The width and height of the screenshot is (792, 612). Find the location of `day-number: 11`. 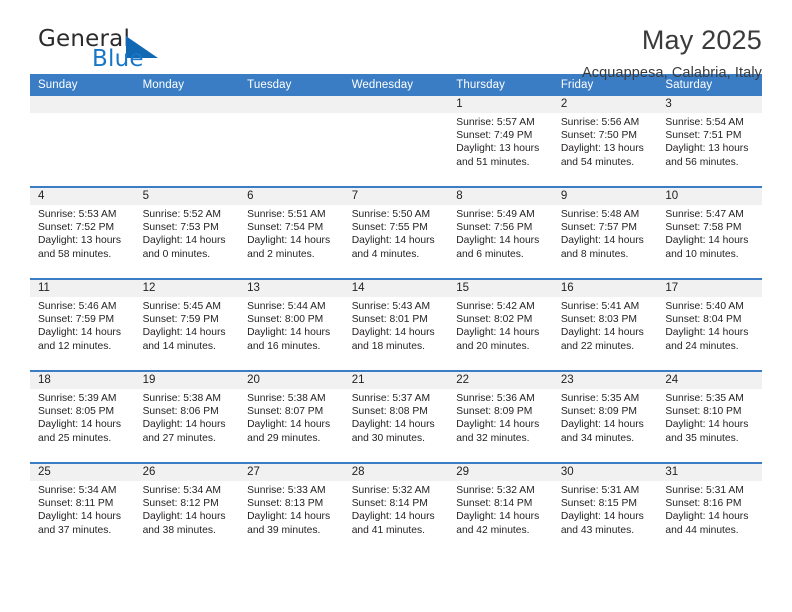

day-number: 11 is located at coordinates (82, 288).